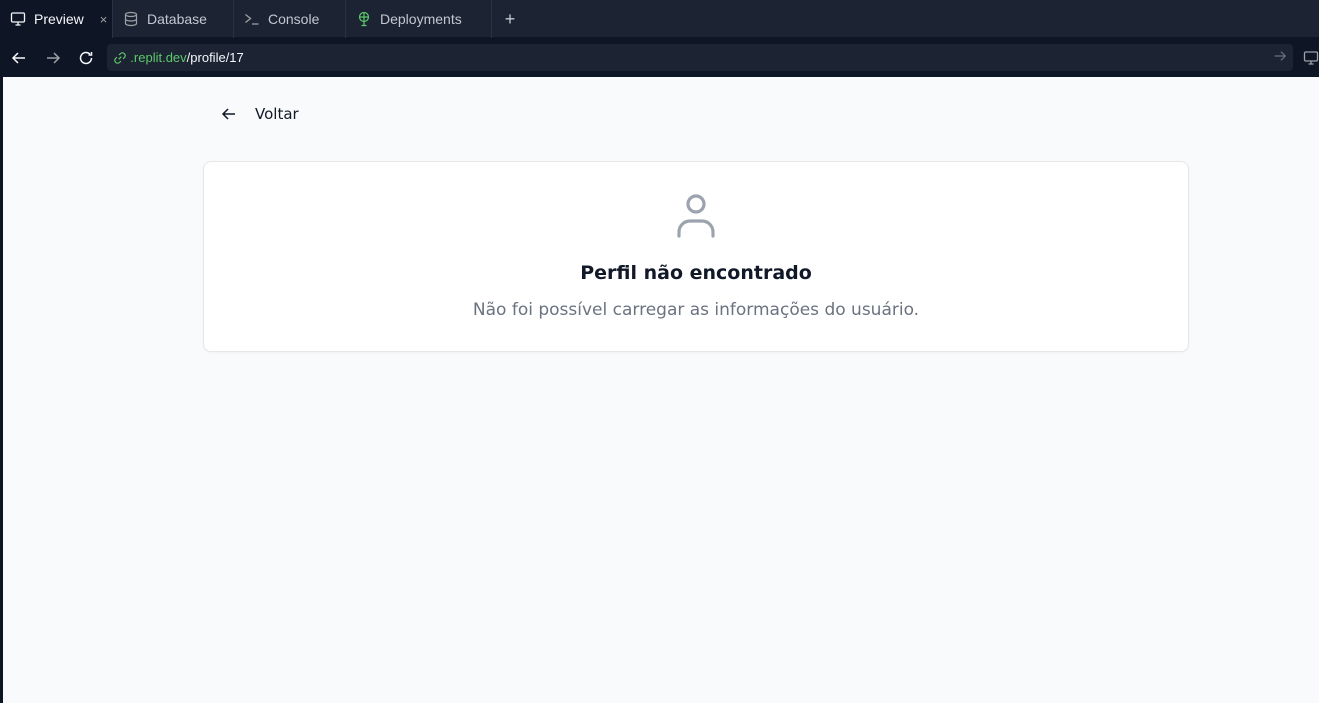  Describe the element at coordinates (177, 19) in the screenshot. I see `tab-label: Database` at that location.